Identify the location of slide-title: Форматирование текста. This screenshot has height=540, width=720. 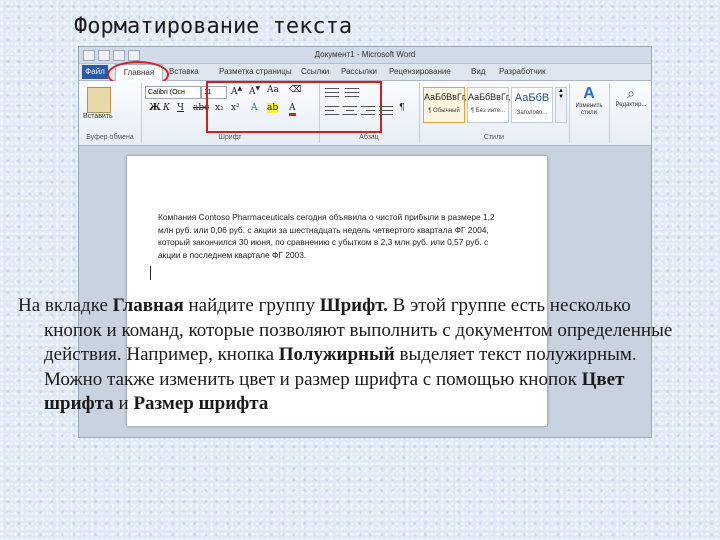
(213, 26).